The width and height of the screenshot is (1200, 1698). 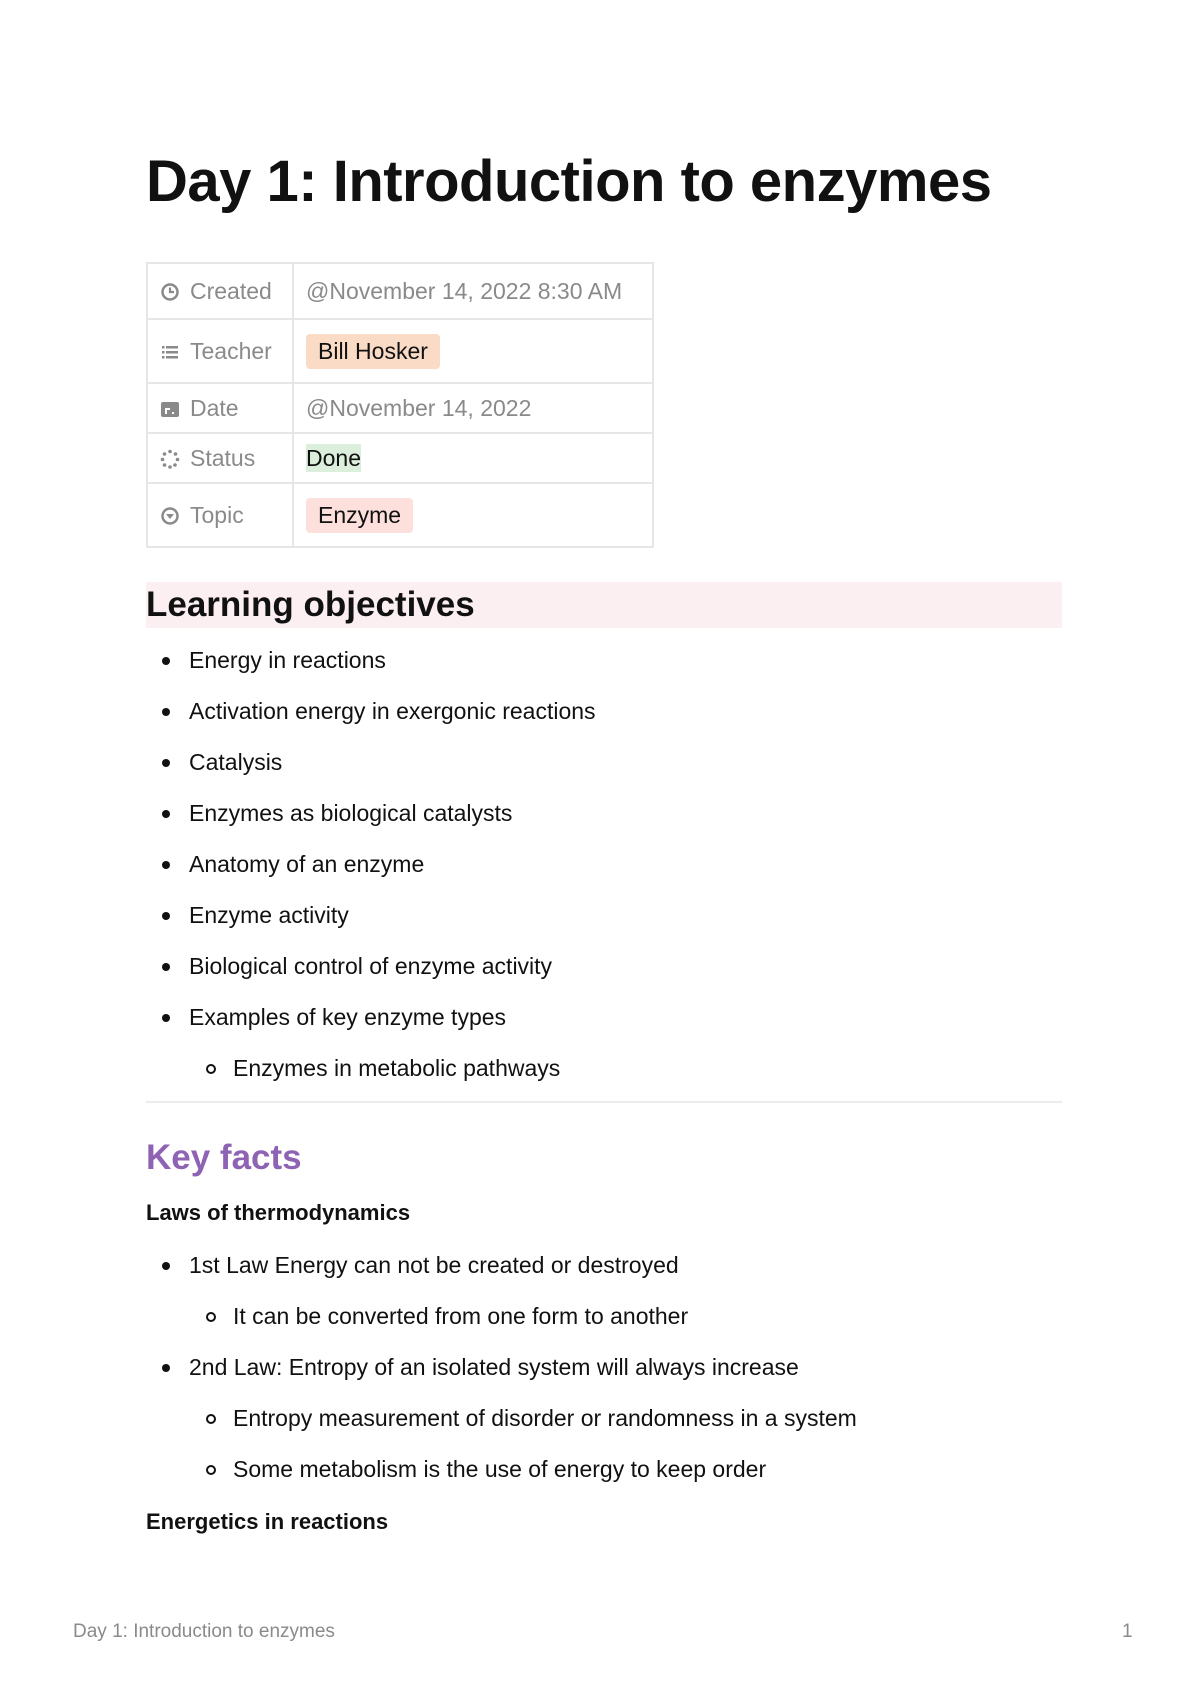 What do you see at coordinates (419, 407) in the screenshot?
I see `date-value: @November 14, 2022` at bounding box center [419, 407].